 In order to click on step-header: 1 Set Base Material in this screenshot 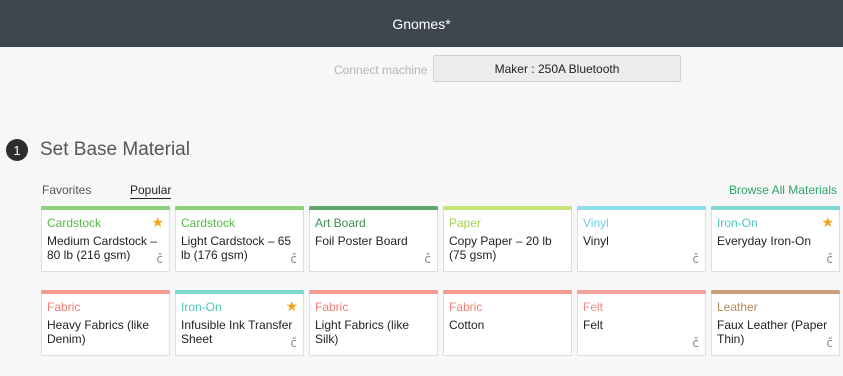, I will do `click(98, 150)`.